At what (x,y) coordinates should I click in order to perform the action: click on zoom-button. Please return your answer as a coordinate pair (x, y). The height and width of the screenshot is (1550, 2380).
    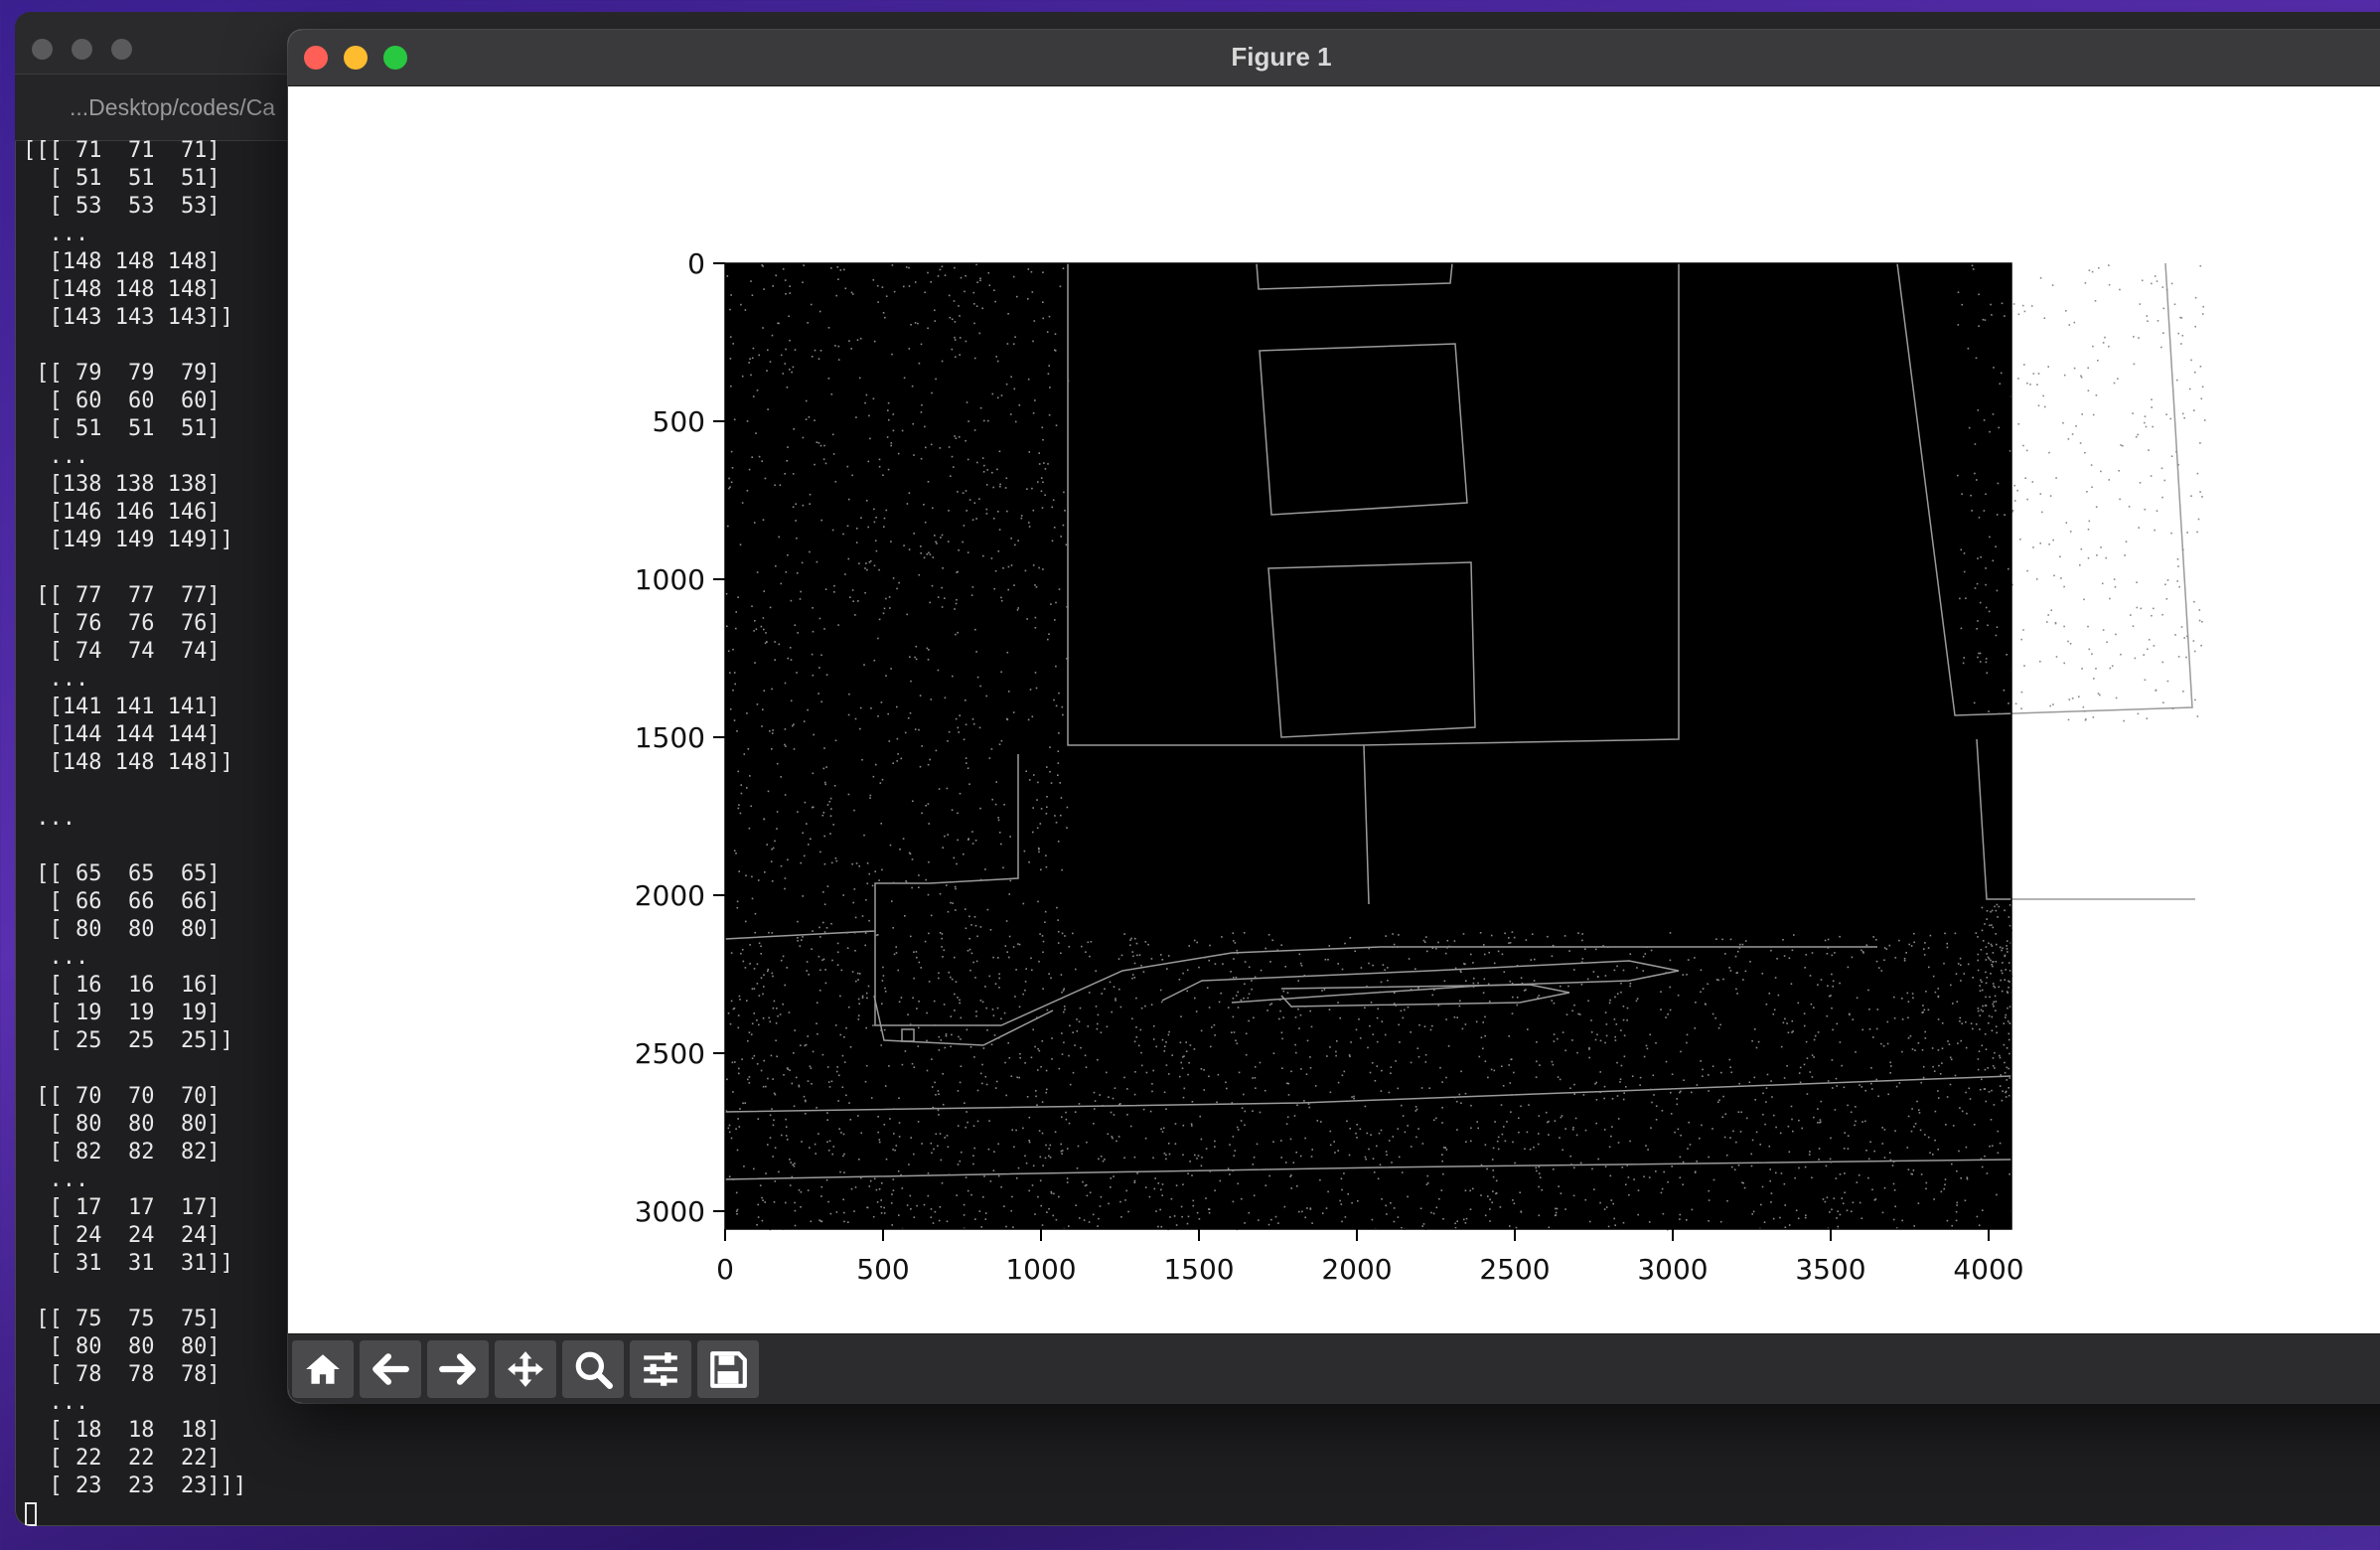
    Looking at the image, I should click on (593, 1369).